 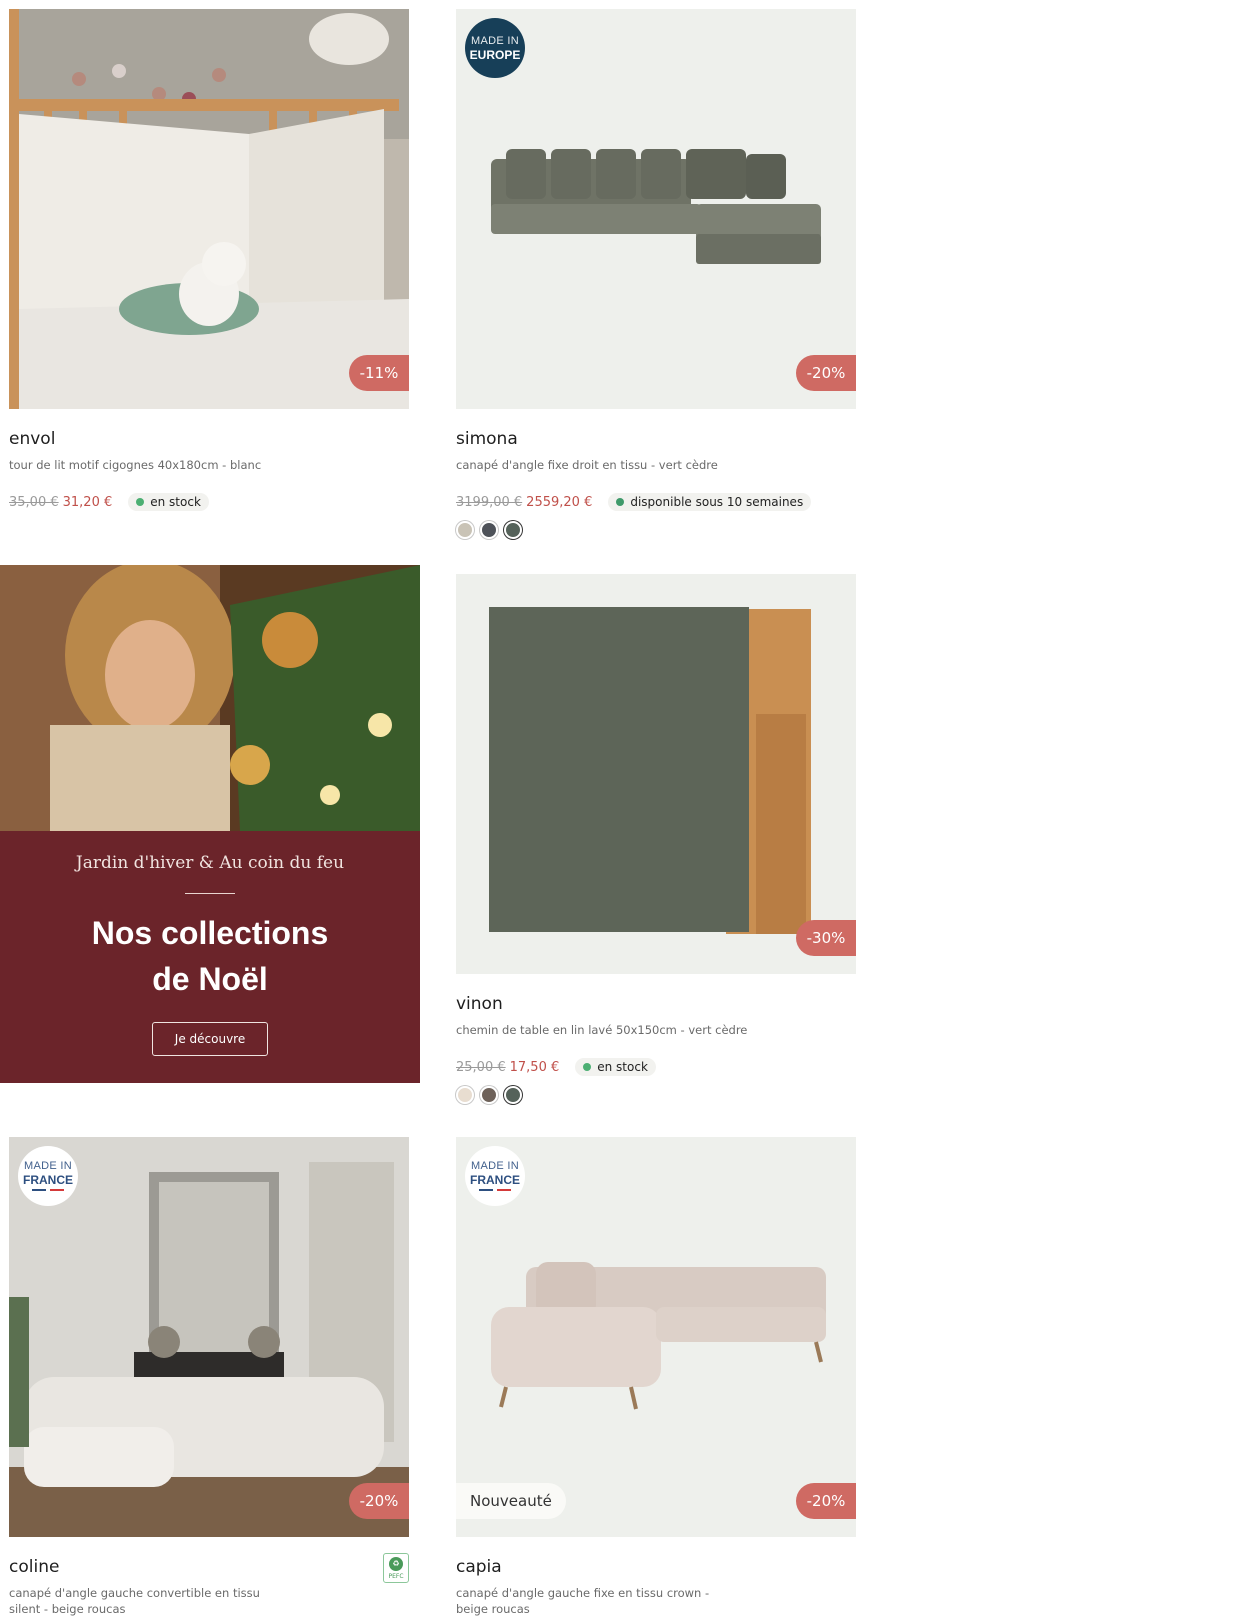 I want to click on product-image: MADE IN FRANCE Nouveauté -20%, so click(x=656, y=1337).